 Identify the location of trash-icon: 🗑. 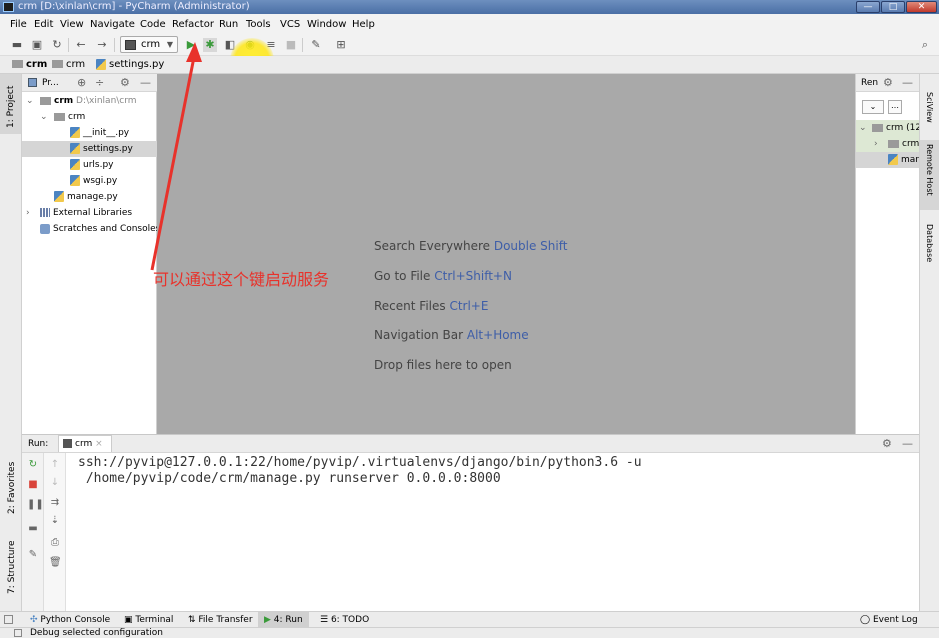
(55, 563).